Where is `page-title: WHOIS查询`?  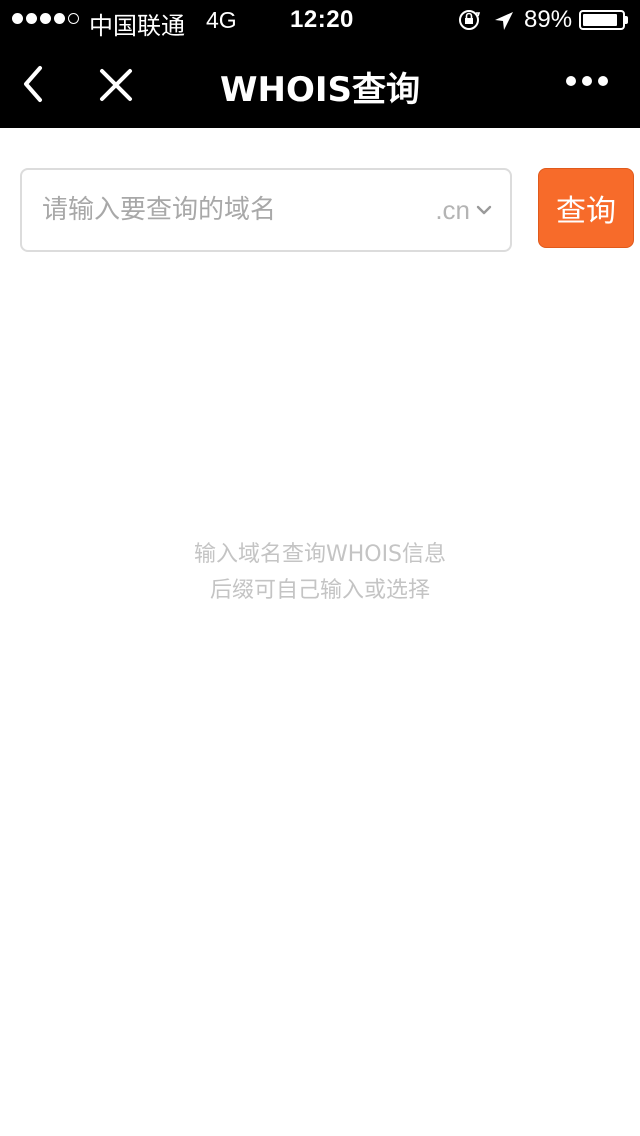 page-title: WHOIS查询 is located at coordinates (320, 90).